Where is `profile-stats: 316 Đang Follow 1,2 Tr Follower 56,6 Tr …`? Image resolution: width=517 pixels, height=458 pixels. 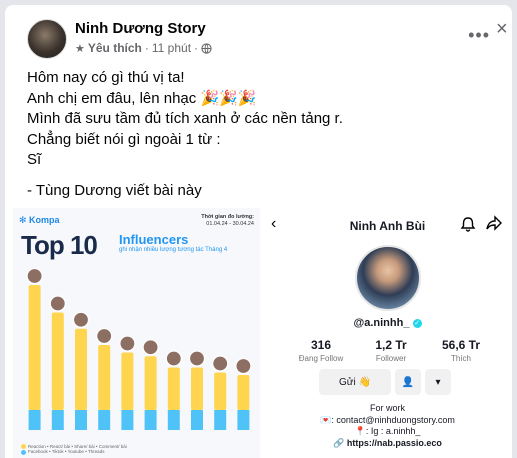
profile-stats: 316 Đang Follow 1,2 Tr Follower 56,6 Tr … is located at coordinates (391, 350).